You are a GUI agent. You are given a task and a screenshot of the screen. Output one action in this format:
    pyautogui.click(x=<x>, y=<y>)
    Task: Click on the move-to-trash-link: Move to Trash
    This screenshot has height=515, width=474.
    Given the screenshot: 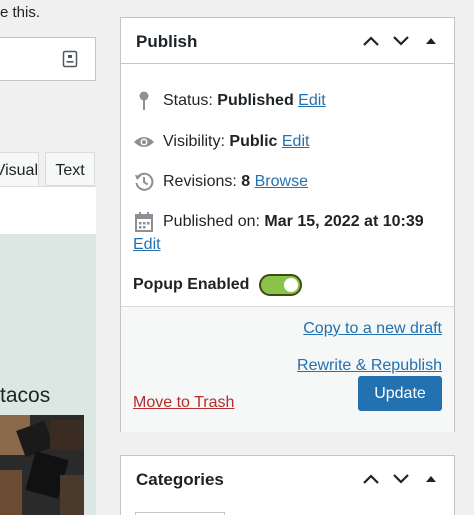 What is the action you would take?
    pyautogui.click(x=183, y=403)
    